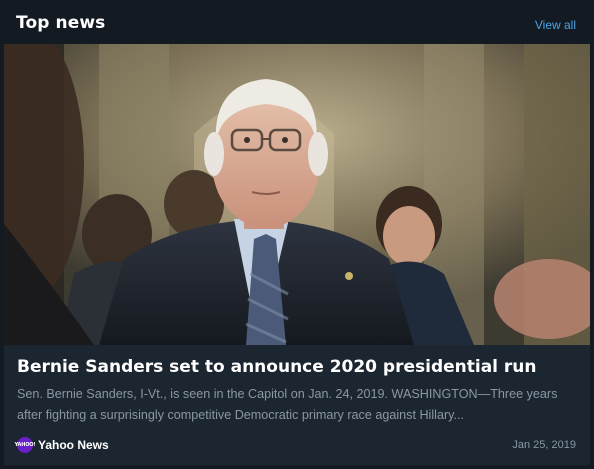 Image resolution: width=594 pixels, height=469 pixels. What do you see at coordinates (73, 445) in the screenshot?
I see `source-name: Yahoo News` at bounding box center [73, 445].